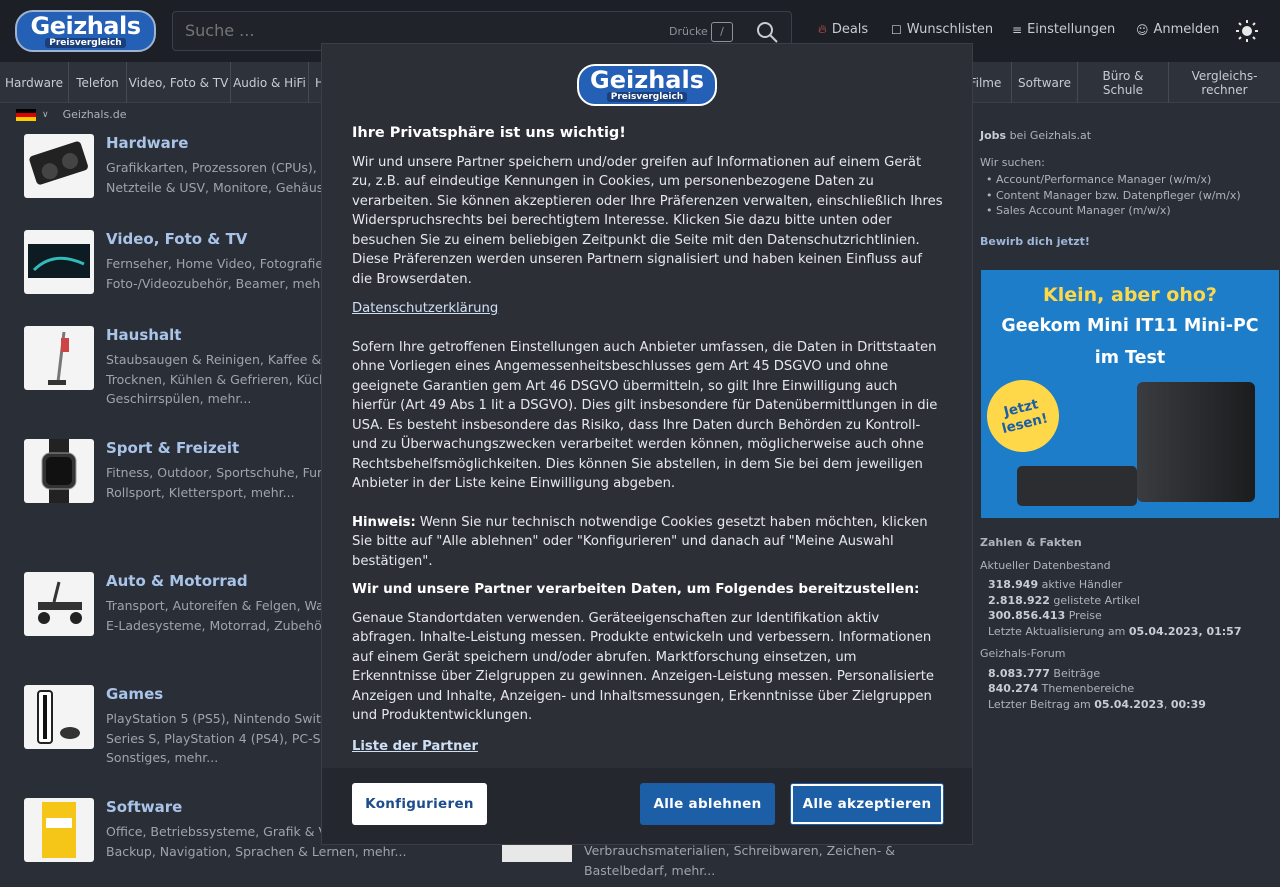  Describe the element at coordinates (59, 358) in the screenshot. I see `vacuum-image` at that location.